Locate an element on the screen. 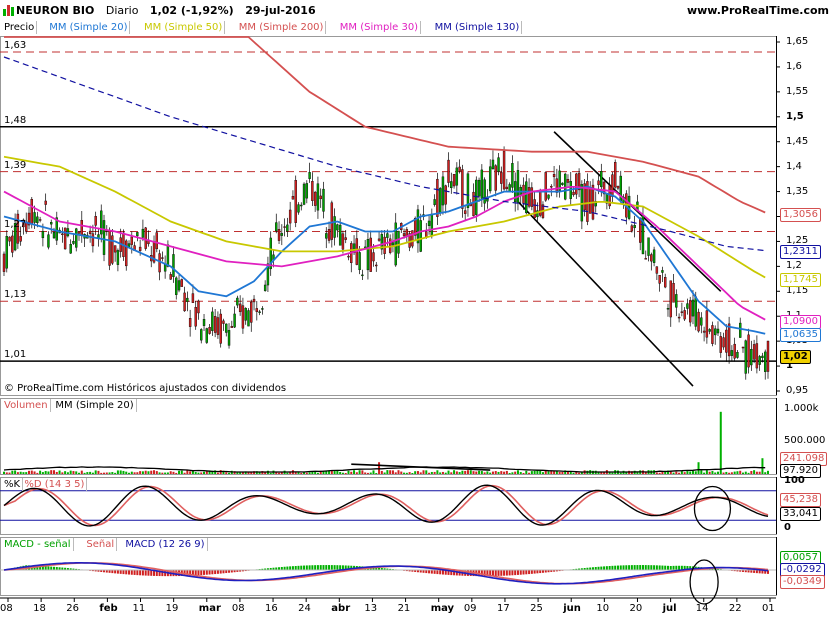  price-tab-0: Precio is located at coordinates (20, 27).